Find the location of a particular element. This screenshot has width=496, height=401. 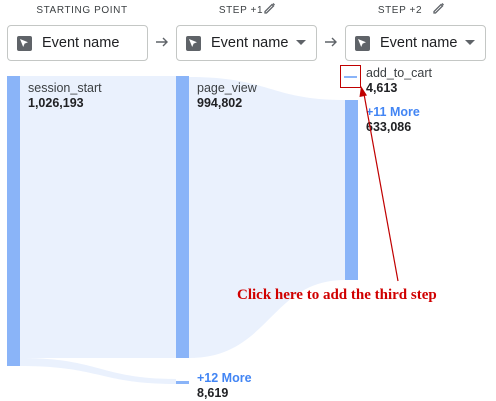

annotation-callout-text: Click here to add the third step is located at coordinates (337, 295).